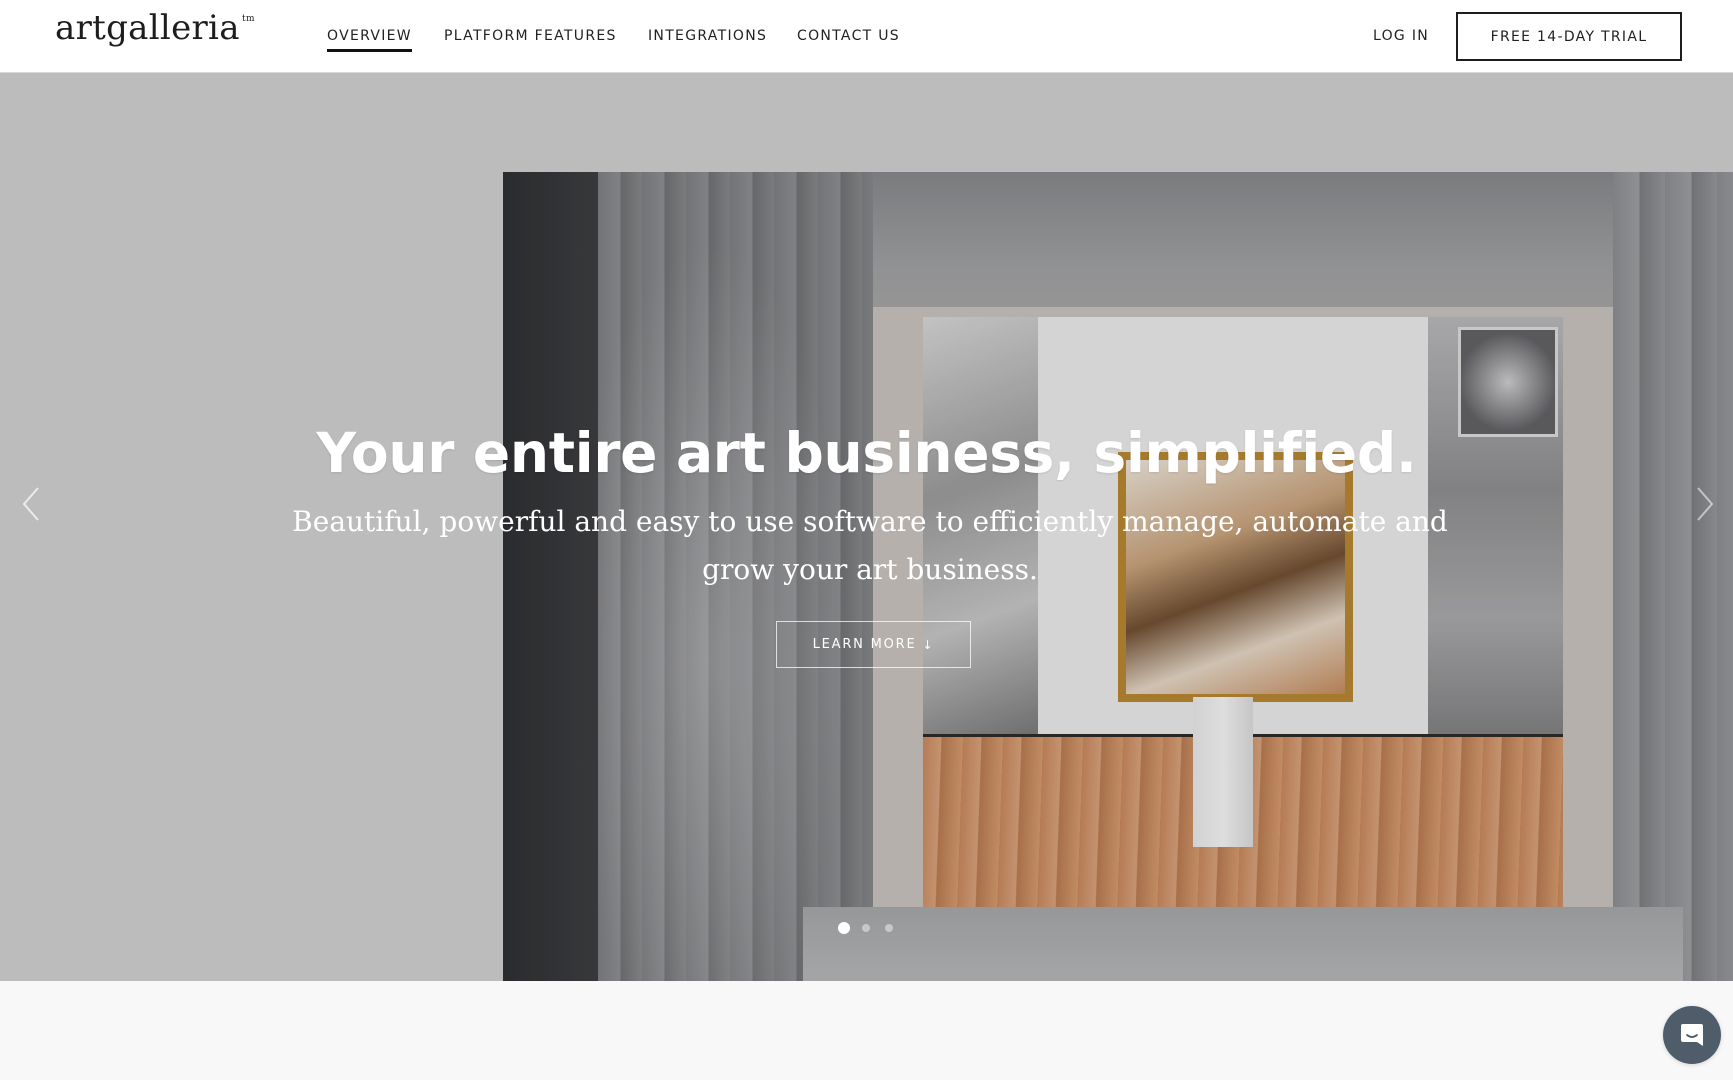  Describe the element at coordinates (530, 36) in the screenshot. I see `nav-item-platform-features: PLATFORM FEATURES` at that location.